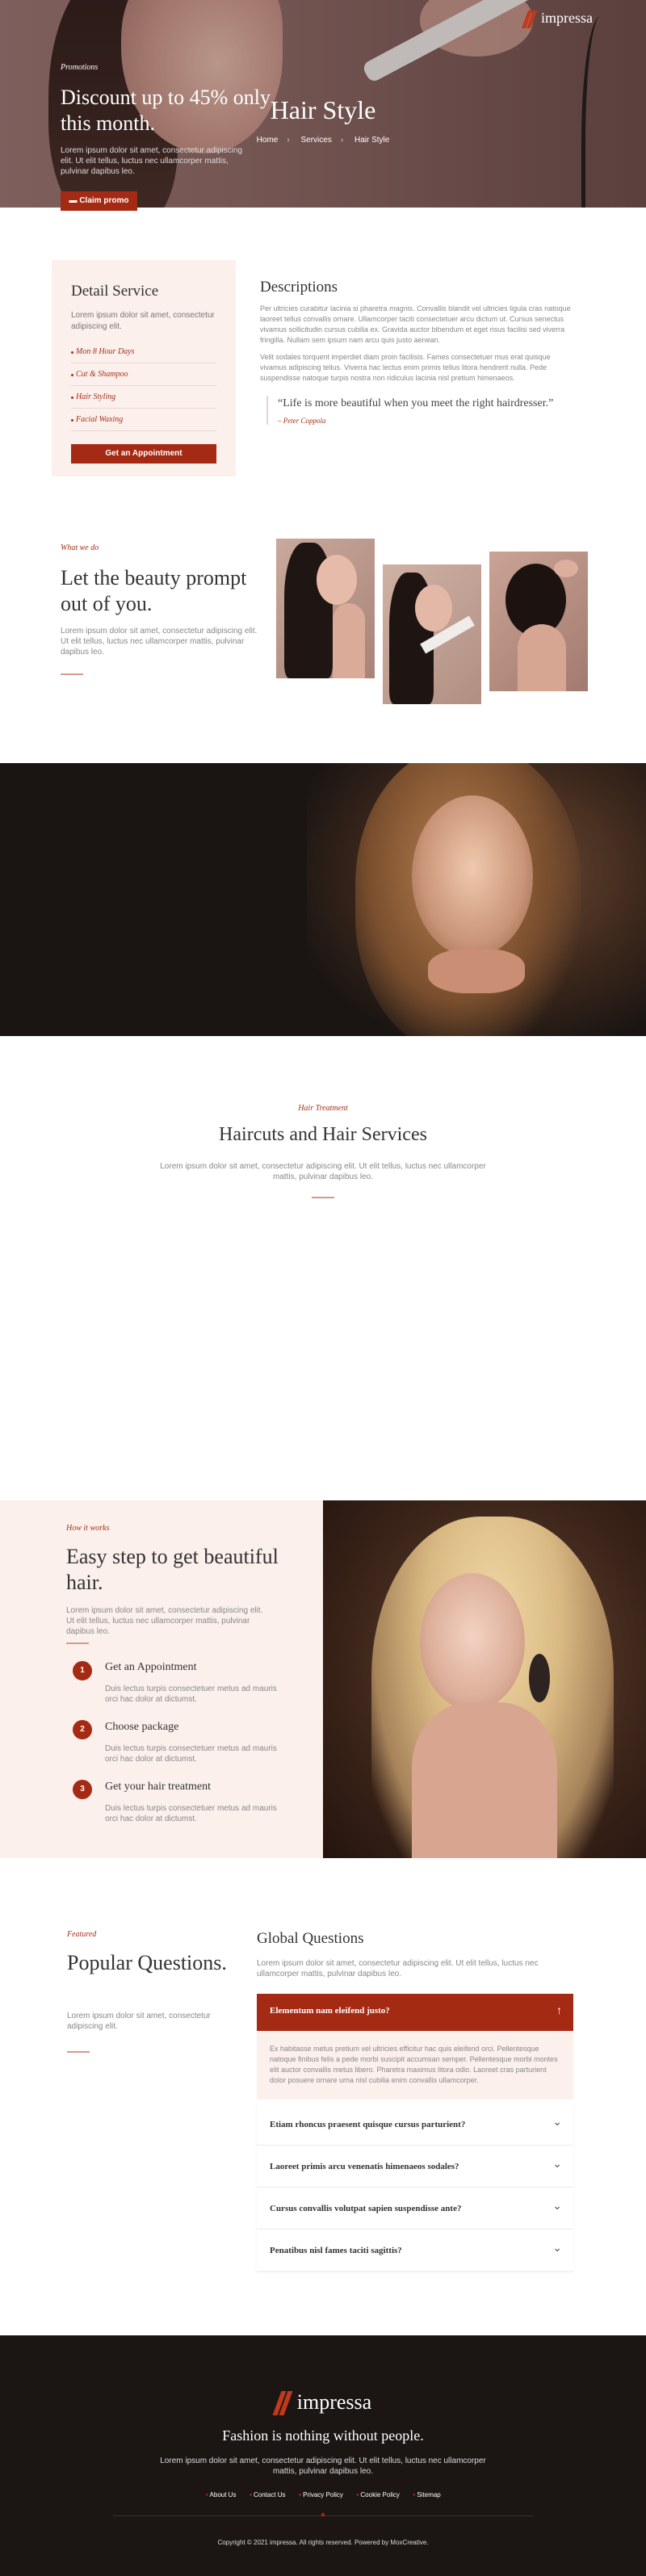  What do you see at coordinates (151, 1667) in the screenshot?
I see `step-title: Get an Appointment` at bounding box center [151, 1667].